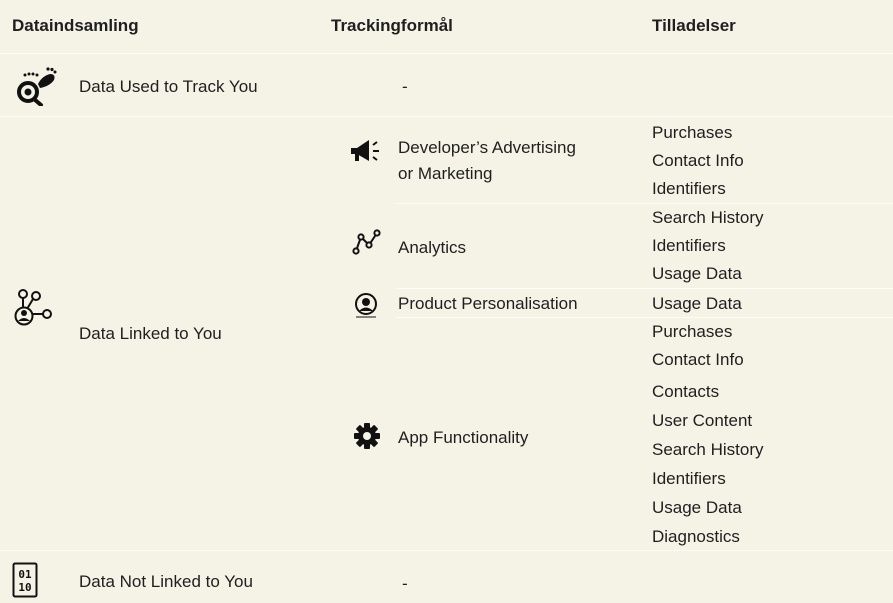 This screenshot has height=603, width=893. What do you see at coordinates (392, 25) in the screenshot?
I see `header-tracking-purpose: Trackingformål` at bounding box center [392, 25].